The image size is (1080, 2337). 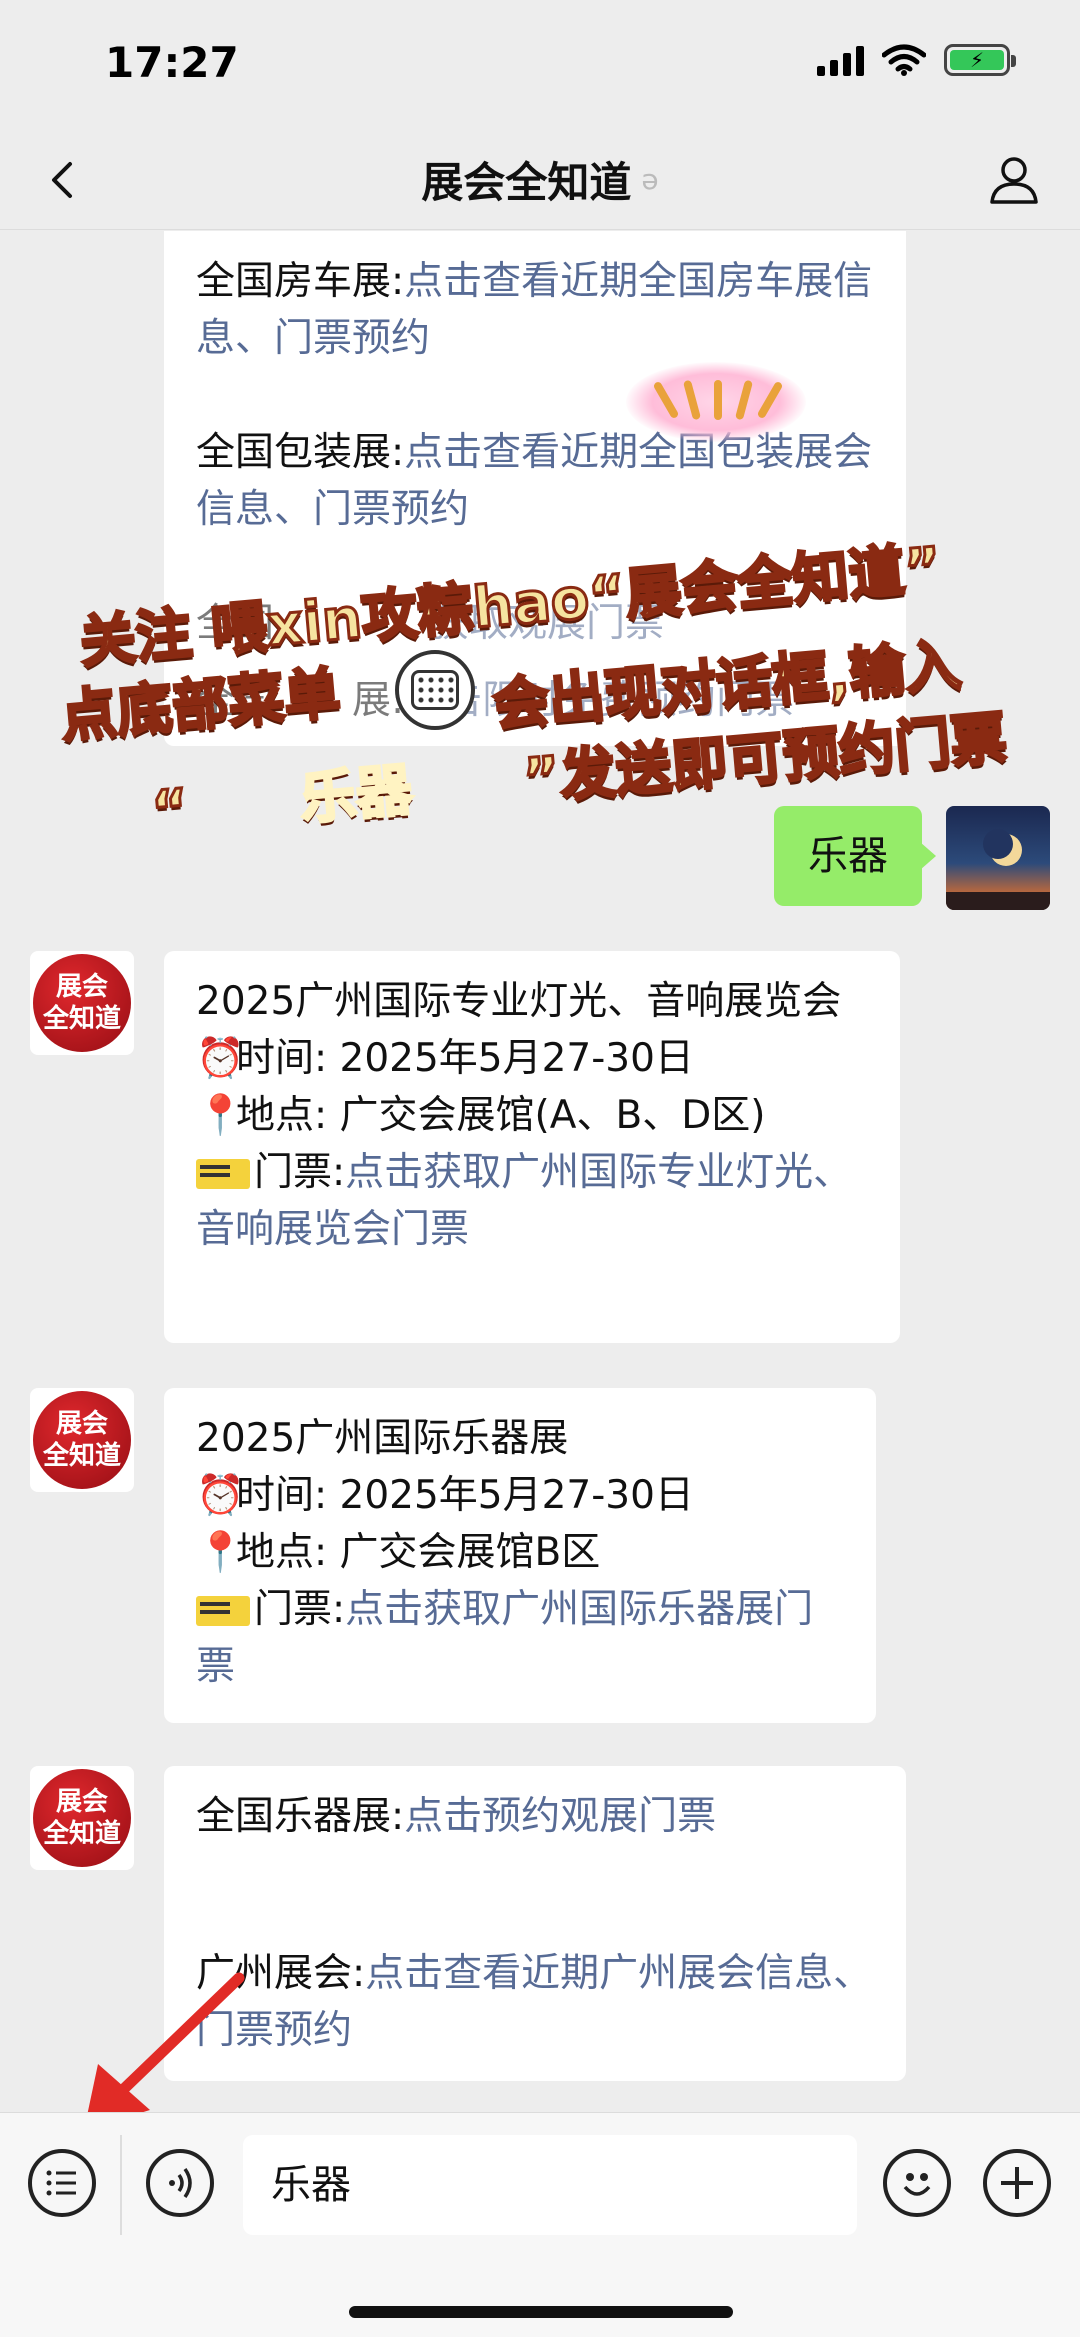 What do you see at coordinates (524, 1201) in the screenshot?
I see `message-line: 门票:点击获取广州国际专业灯光、音响展览会门票` at bounding box center [524, 1201].